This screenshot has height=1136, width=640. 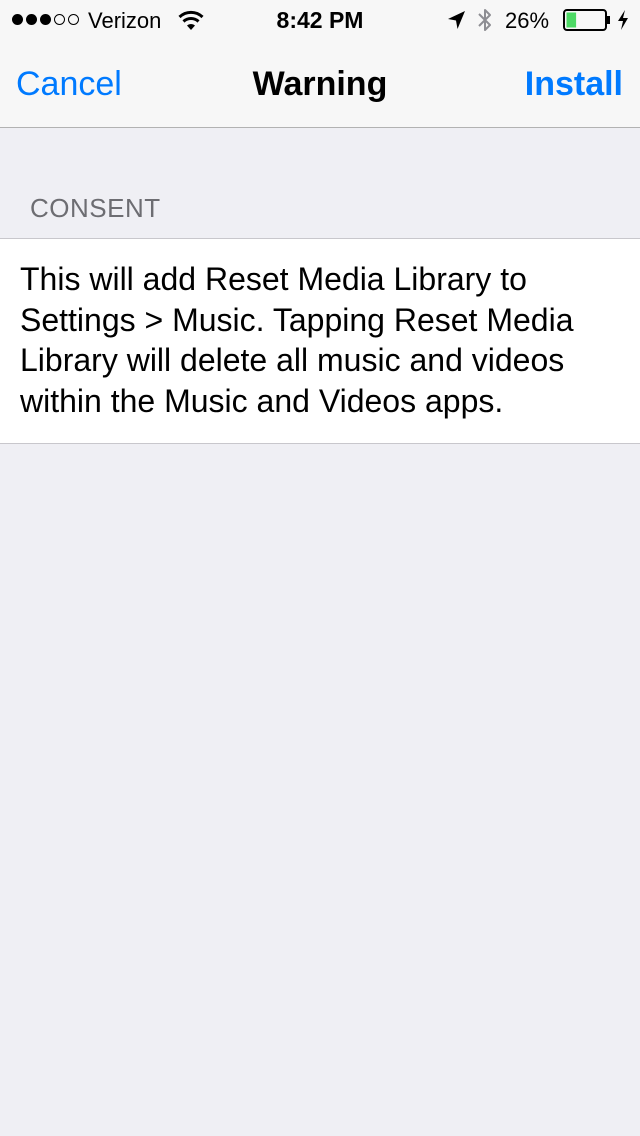 What do you see at coordinates (320, 20) in the screenshot?
I see `status-bar: Verizon 8:42 PM 26%` at bounding box center [320, 20].